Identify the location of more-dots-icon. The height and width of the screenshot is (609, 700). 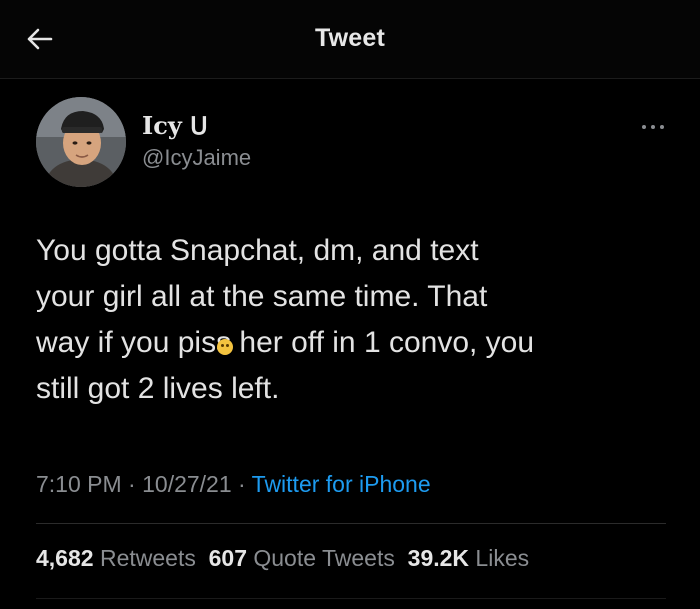
(653, 127).